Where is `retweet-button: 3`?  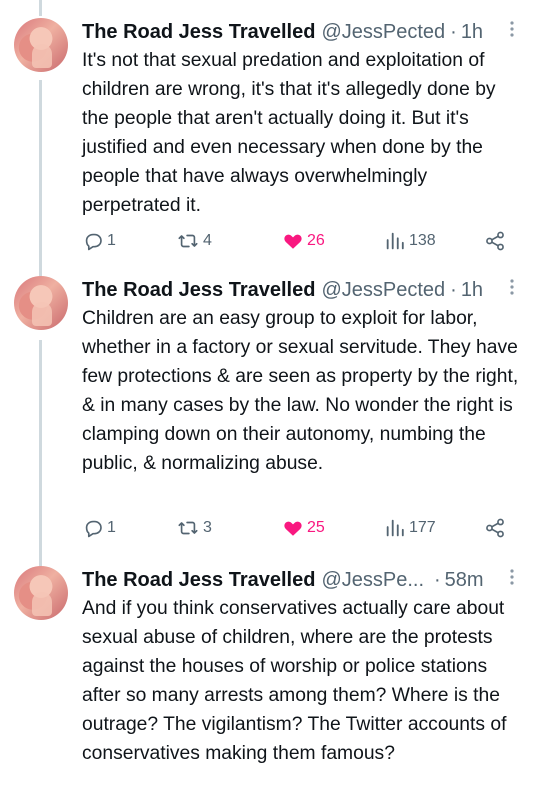 retweet-button: 3 is located at coordinates (194, 528).